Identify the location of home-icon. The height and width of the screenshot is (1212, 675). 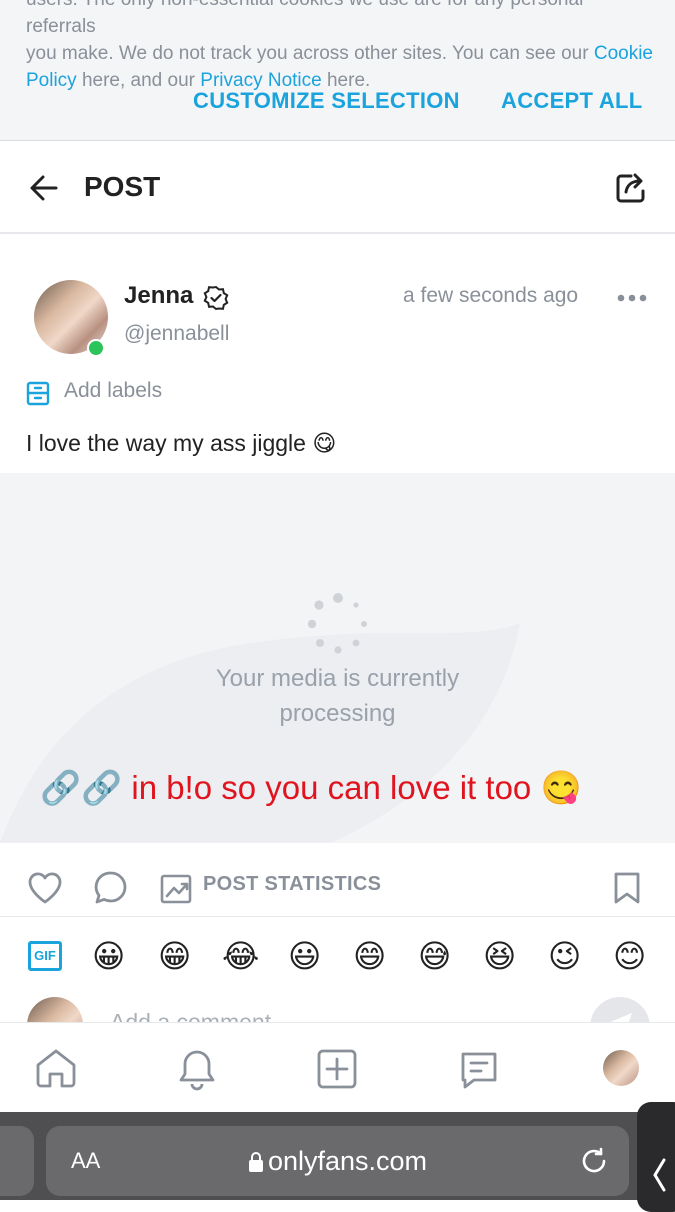
(56, 1068).